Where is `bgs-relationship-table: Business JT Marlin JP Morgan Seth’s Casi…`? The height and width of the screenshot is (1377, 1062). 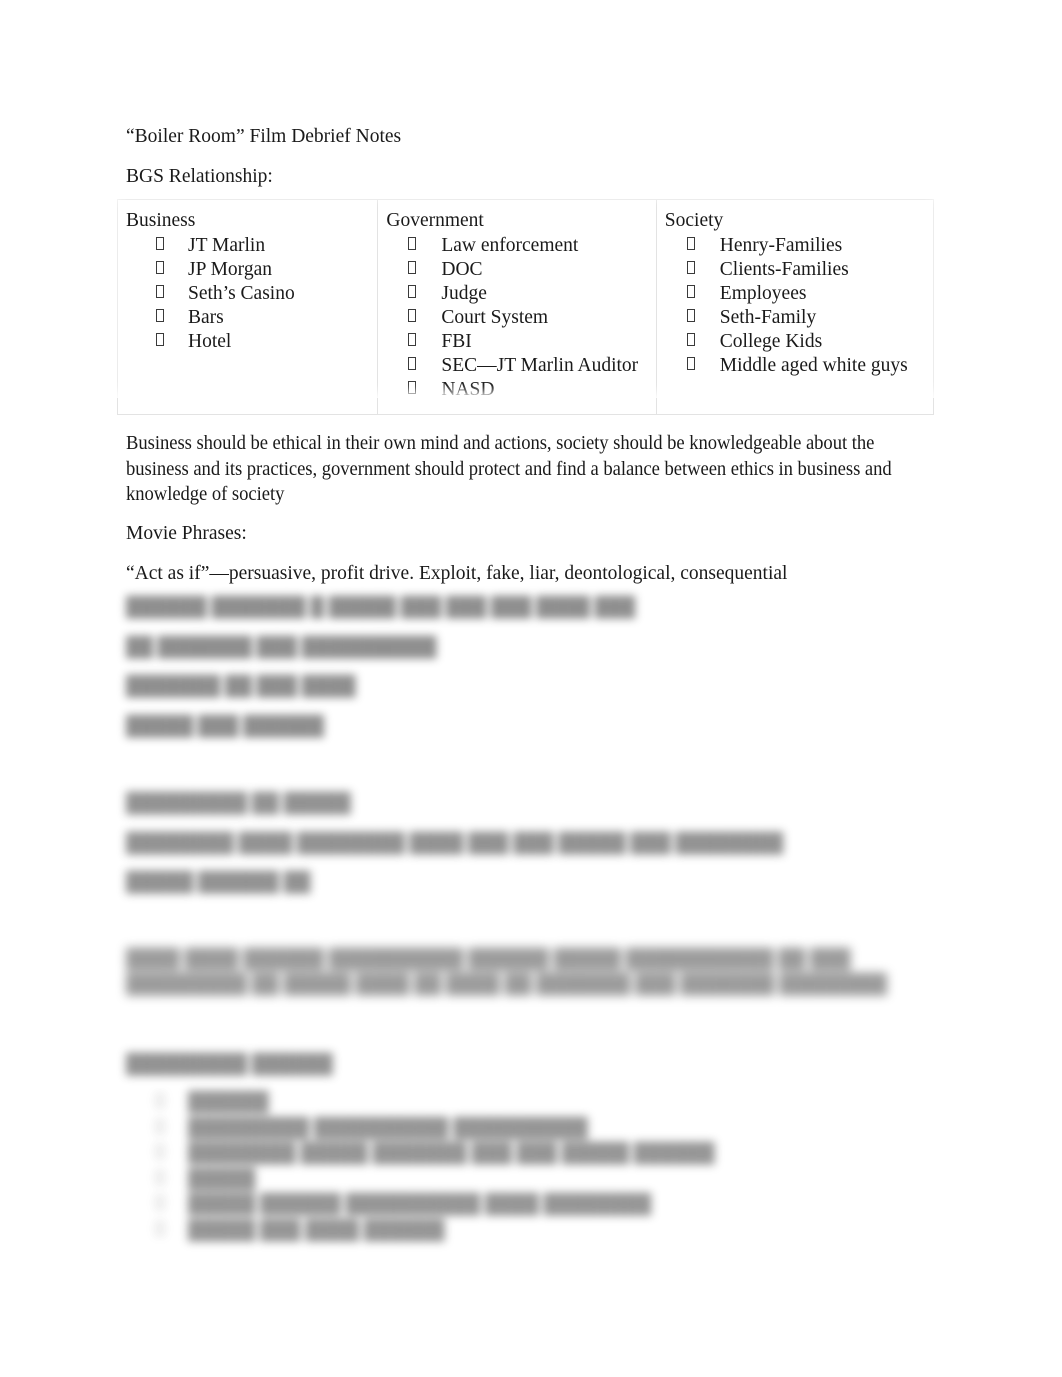 bgs-relationship-table: Business JT Marlin JP Morgan Seth’s Casi… is located at coordinates (525, 307).